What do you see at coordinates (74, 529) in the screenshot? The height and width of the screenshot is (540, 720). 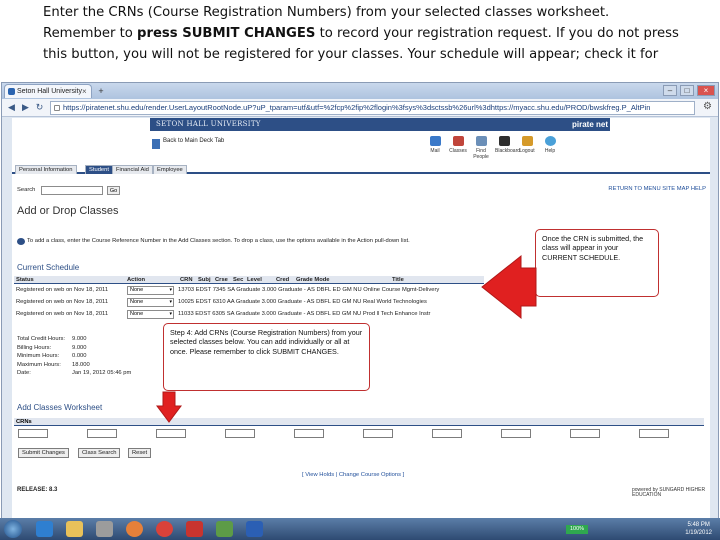 I see `folder-icon` at bounding box center [74, 529].